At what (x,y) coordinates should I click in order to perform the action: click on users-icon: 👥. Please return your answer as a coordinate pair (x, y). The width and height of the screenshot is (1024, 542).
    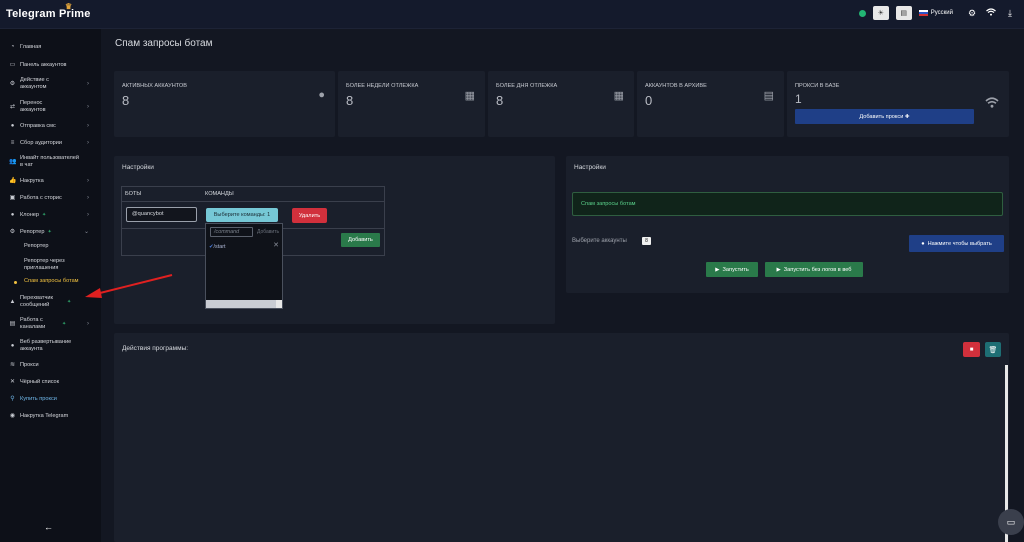
    Looking at the image, I should click on (13, 161).